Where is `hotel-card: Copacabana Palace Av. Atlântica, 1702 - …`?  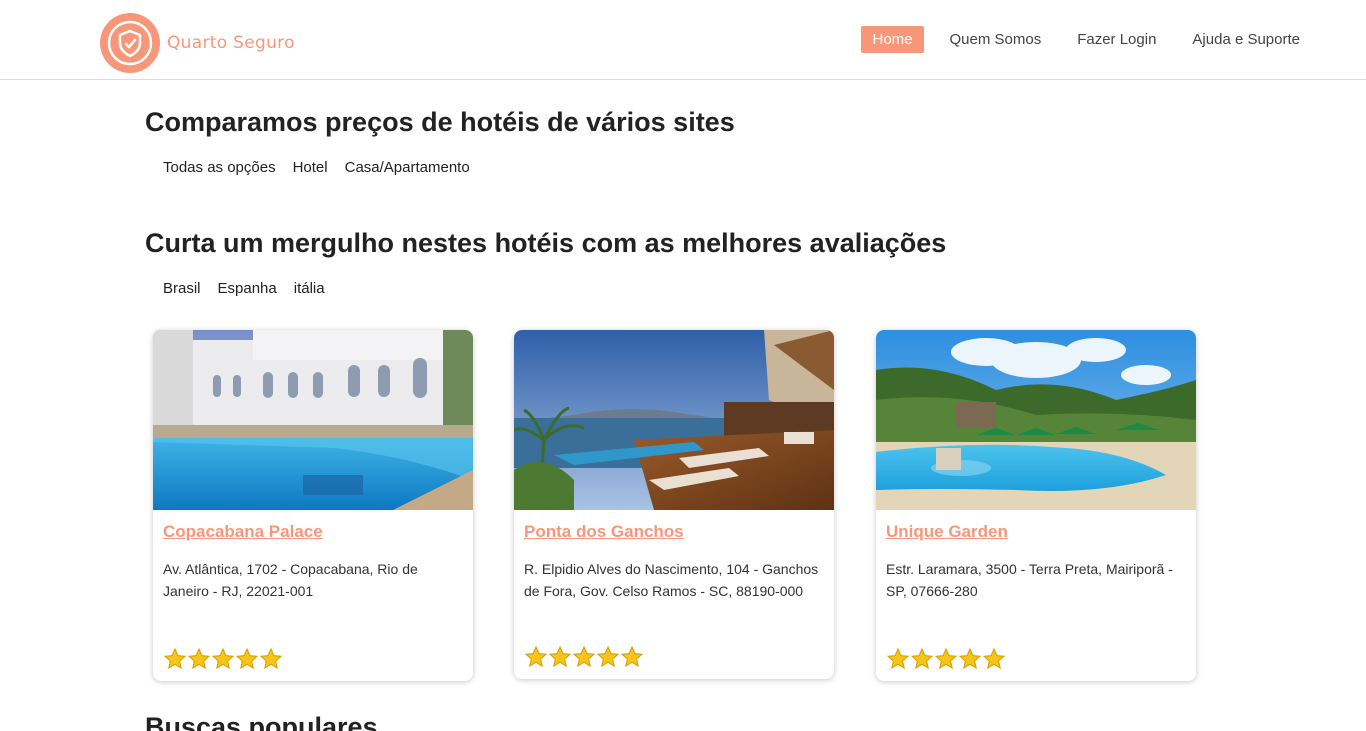 hotel-card: Copacabana Palace Av. Atlântica, 1702 - … is located at coordinates (313, 505).